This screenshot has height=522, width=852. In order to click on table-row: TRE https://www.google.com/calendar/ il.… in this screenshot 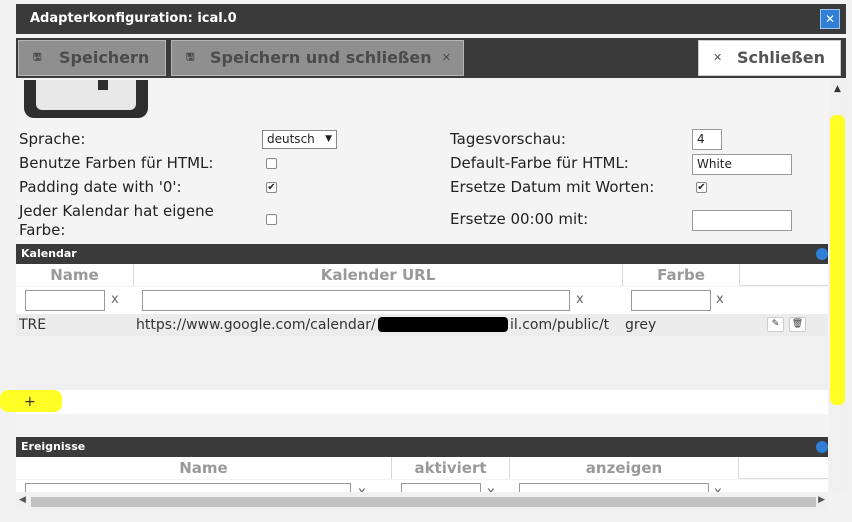, I will do `click(422, 325)`.